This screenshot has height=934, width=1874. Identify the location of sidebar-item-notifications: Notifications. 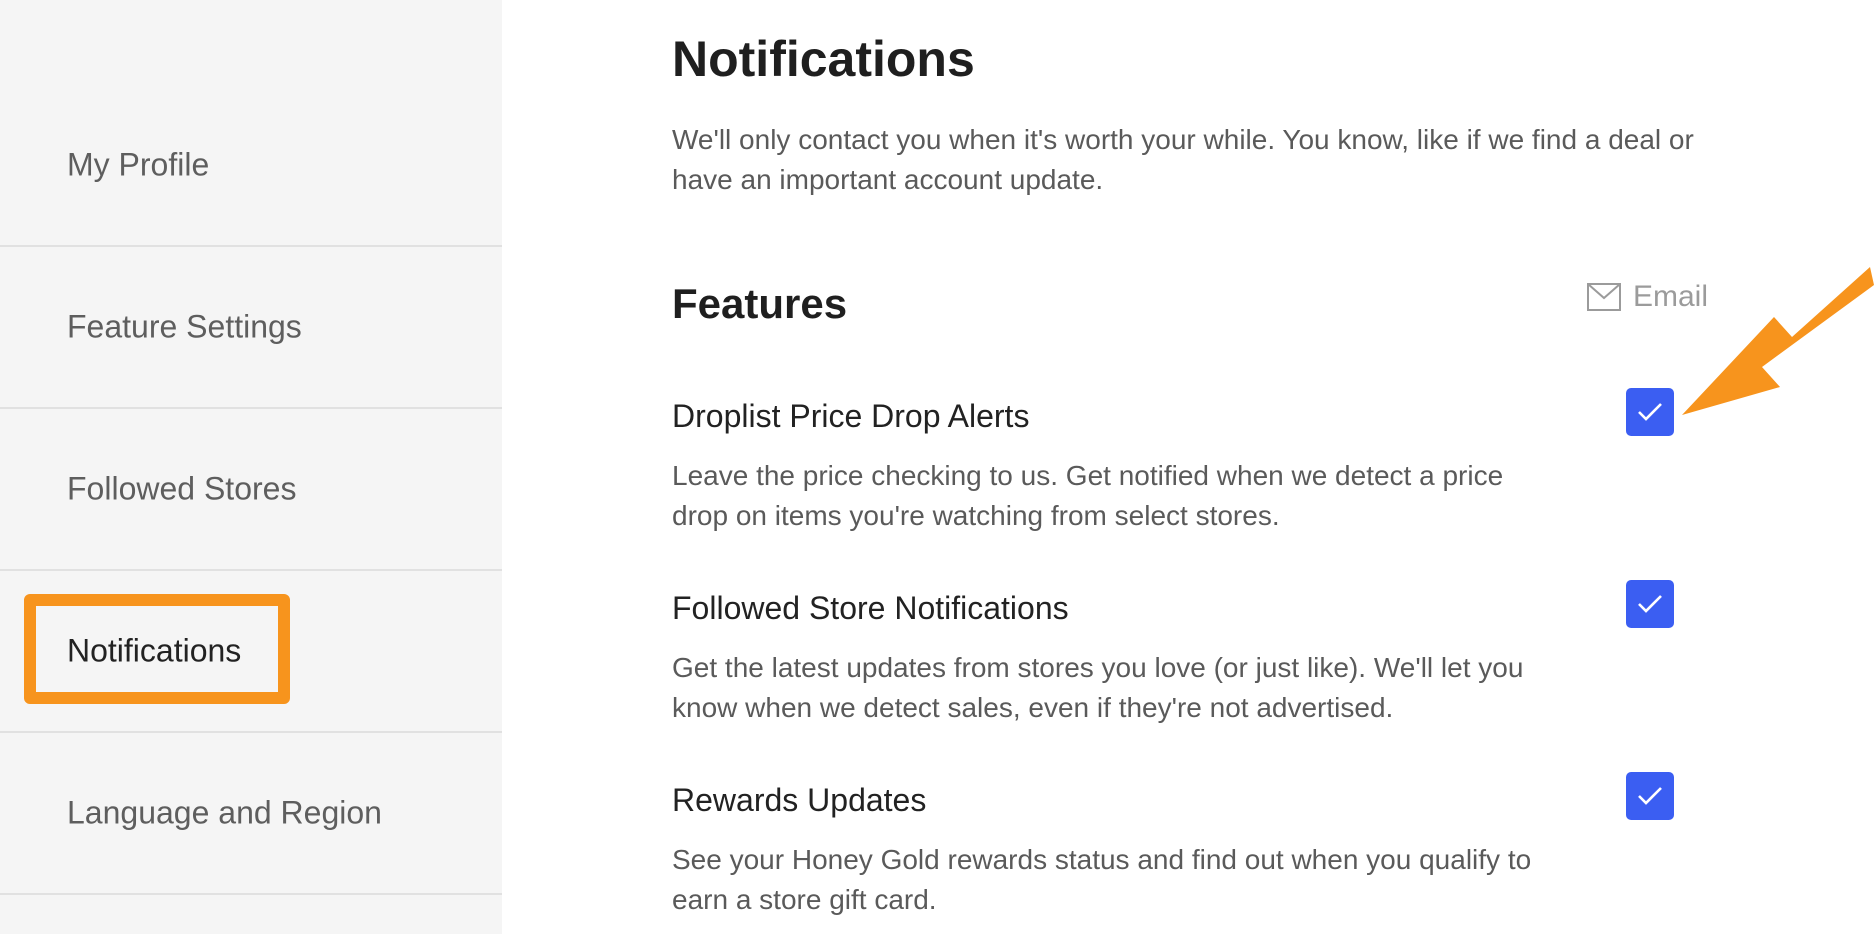
(251, 652).